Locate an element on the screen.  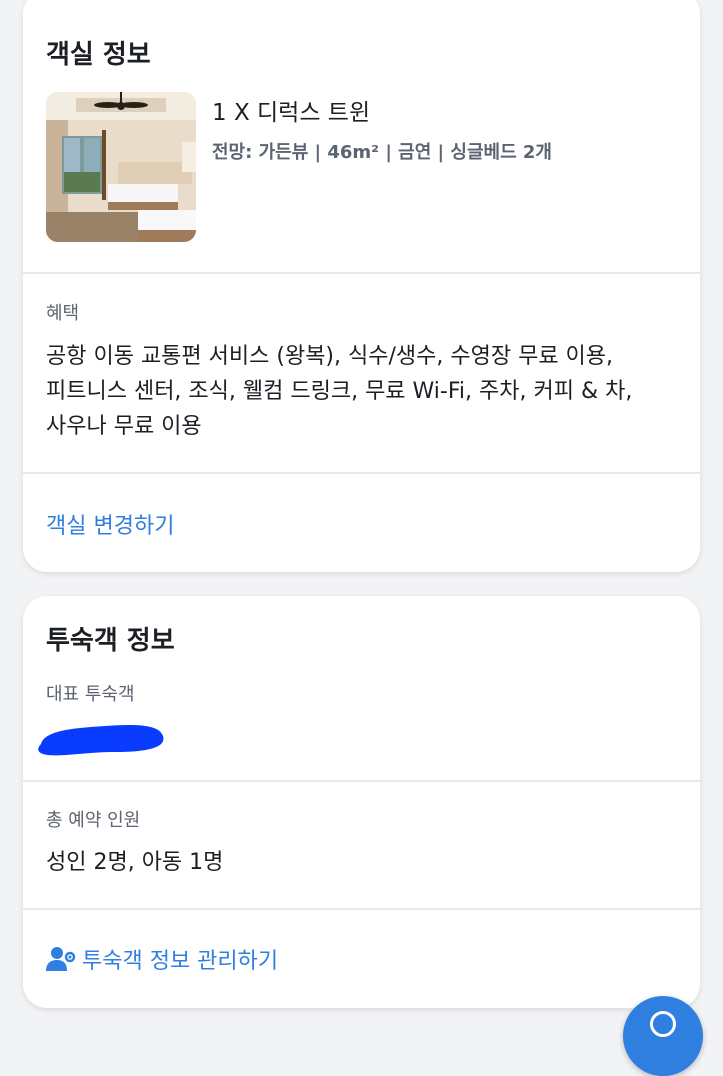
benefits-line: 공항 이동 교통편 서비스 (왕복), 식수/생수, 수영장 무료 이용, is located at coordinates (330, 356).